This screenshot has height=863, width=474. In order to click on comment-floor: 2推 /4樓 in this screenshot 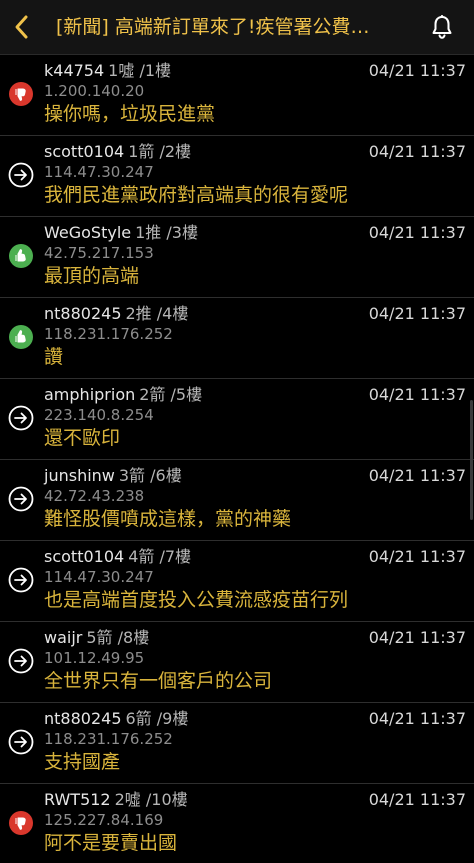, I will do `click(157, 313)`.